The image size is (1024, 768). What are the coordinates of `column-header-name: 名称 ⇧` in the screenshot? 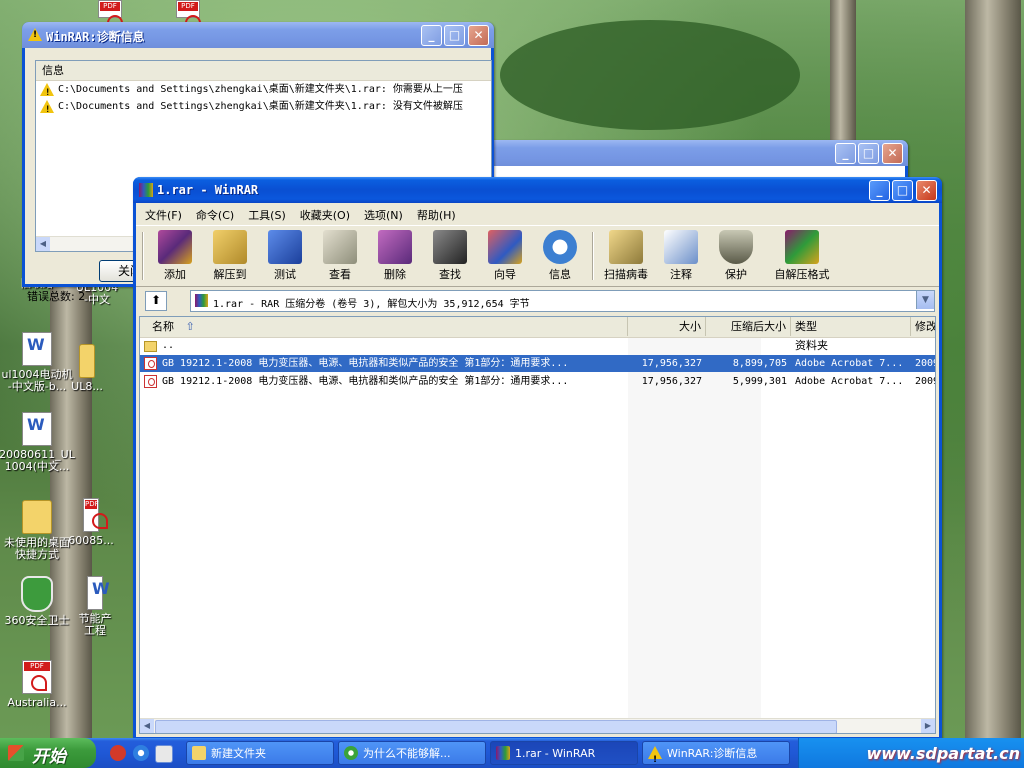 It's located at (384, 326).